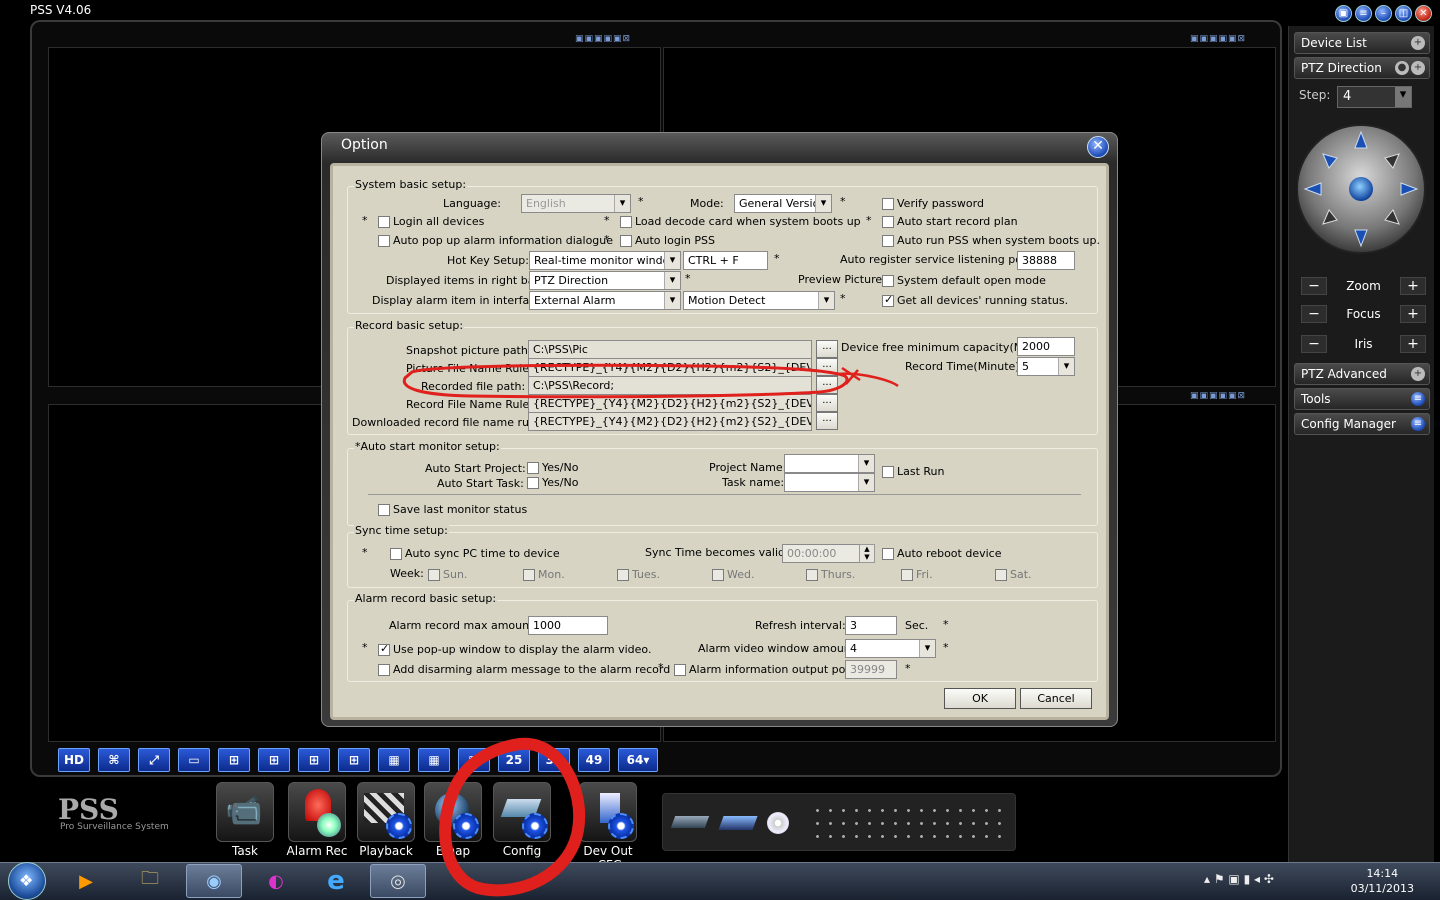 This screenshot has height=900, width=1440. Describe the element at coordinates (150, 881) in the screenshot. I see `file-explorer-taskbar-icon: 🗀` at that location.